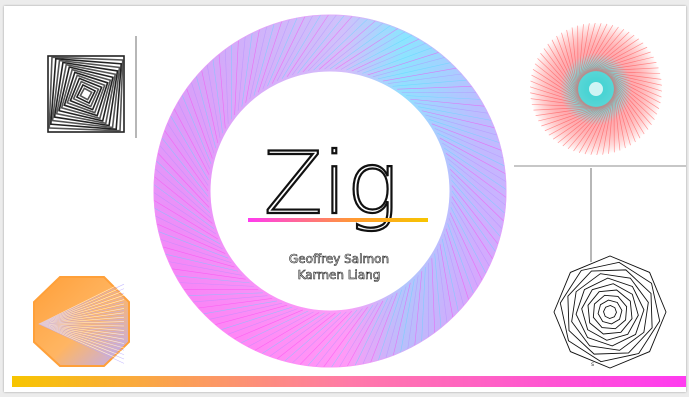  What do you see at coordinates (338, 220) in the screenshot?
I see `title-underline` at bounding box center [338, 220].